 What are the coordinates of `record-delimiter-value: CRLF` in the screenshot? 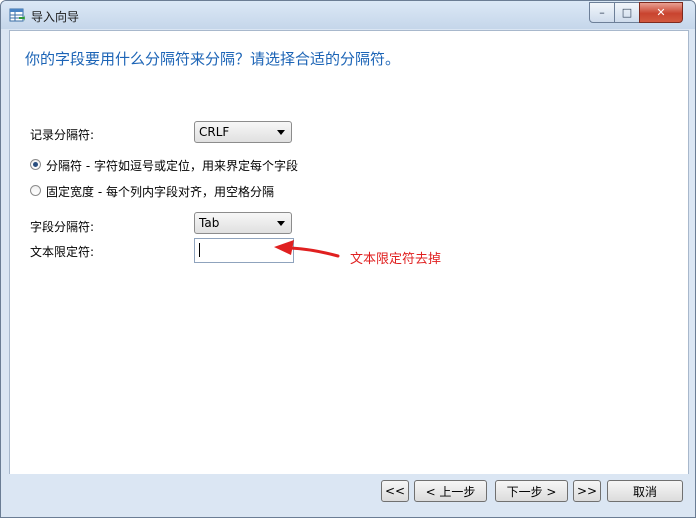 It's located at (214, 132).